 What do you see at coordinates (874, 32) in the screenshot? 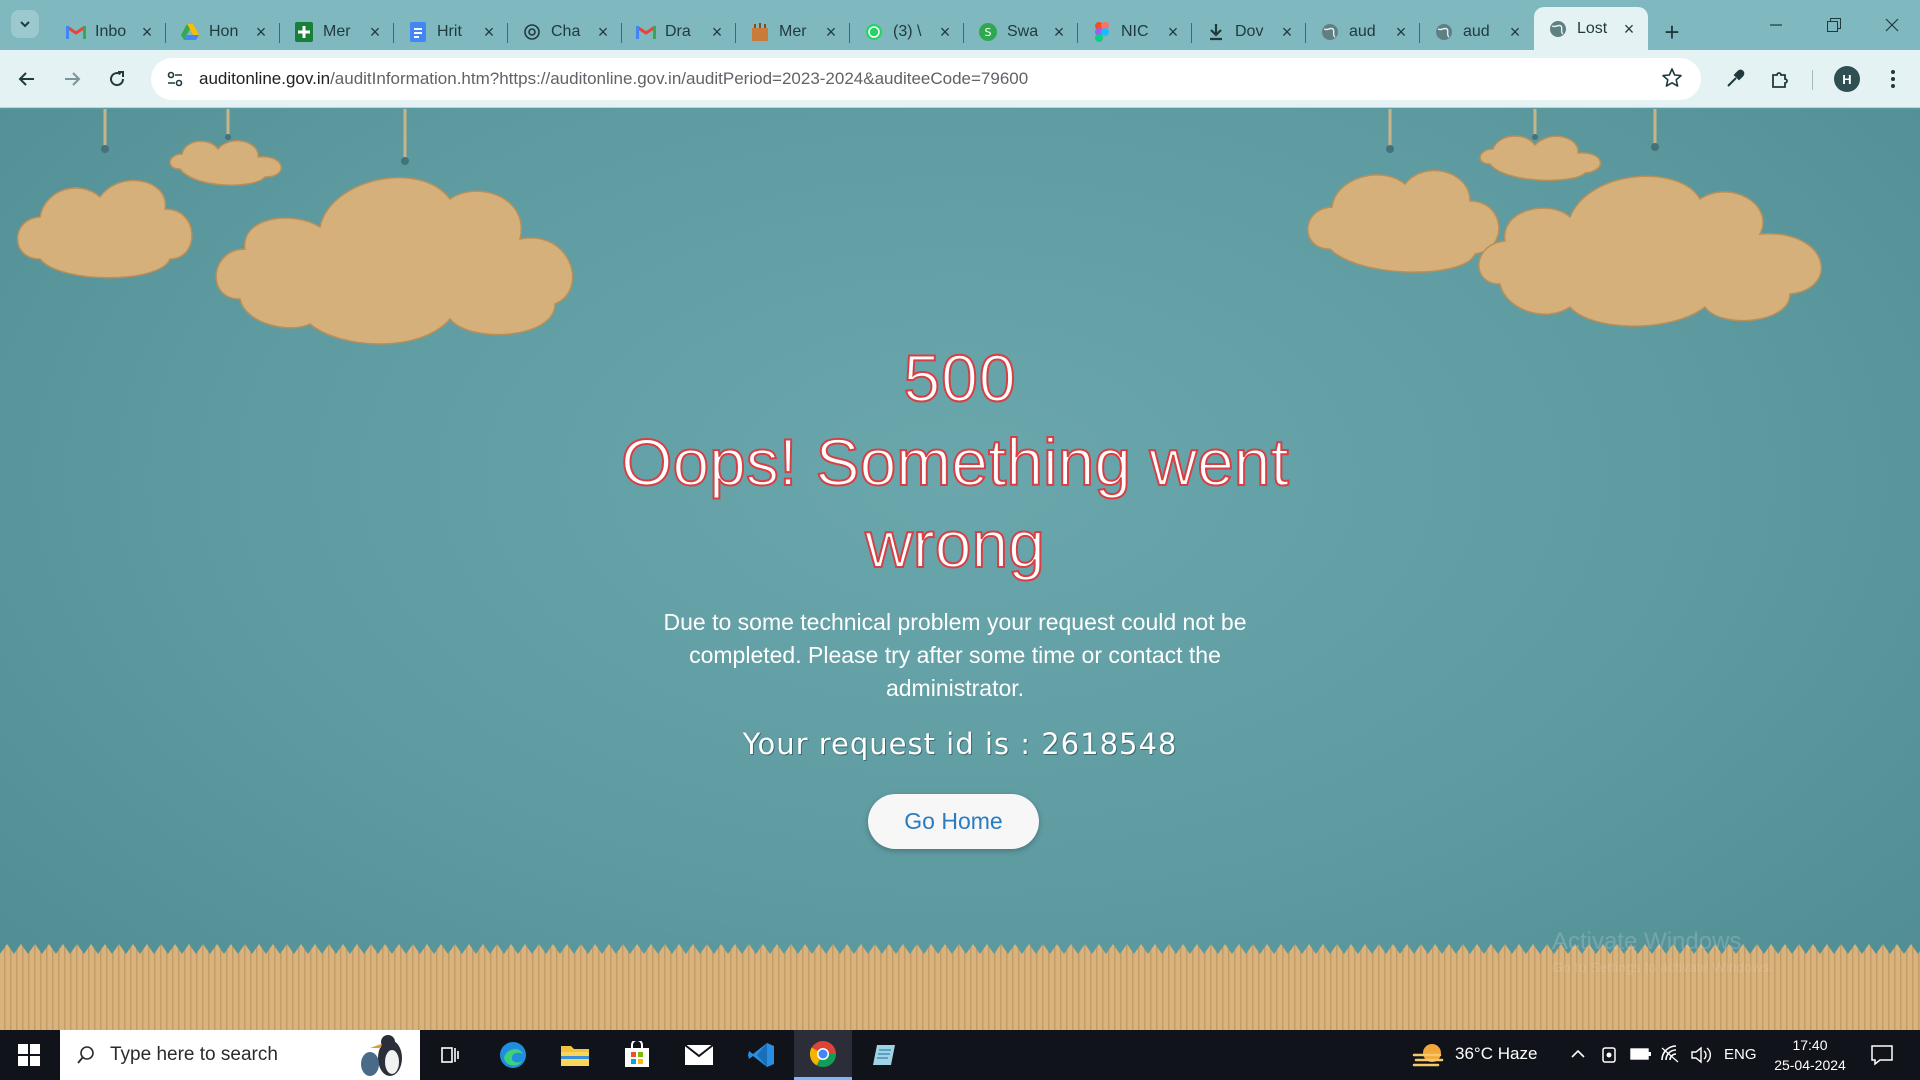
I see `whatsapp-icon` at bounding box center [874, 32].